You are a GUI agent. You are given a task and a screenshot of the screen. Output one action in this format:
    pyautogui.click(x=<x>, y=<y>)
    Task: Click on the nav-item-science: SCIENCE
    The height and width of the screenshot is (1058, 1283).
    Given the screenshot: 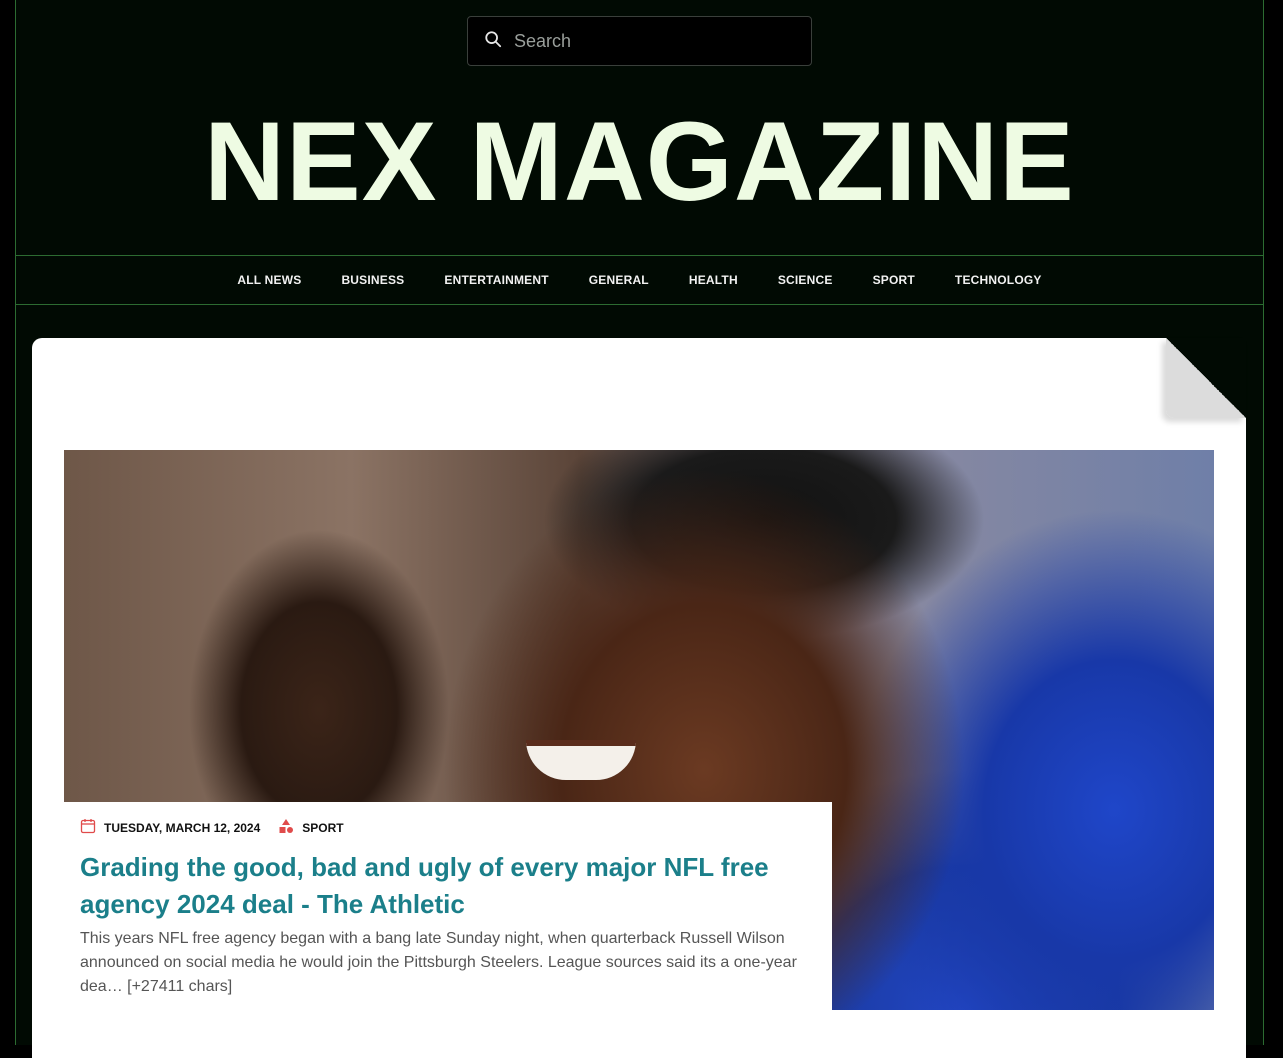 What is the action you would take?
    pyautogui.click(x=805, y=280)
    